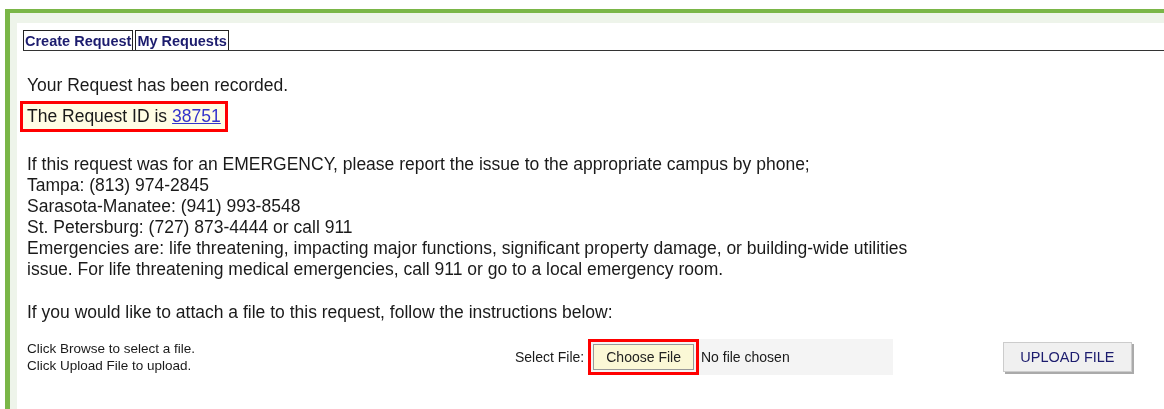 The image size is (1164, 409). I want to click on file-input: Choose File No file chosen, so click(741, 357).